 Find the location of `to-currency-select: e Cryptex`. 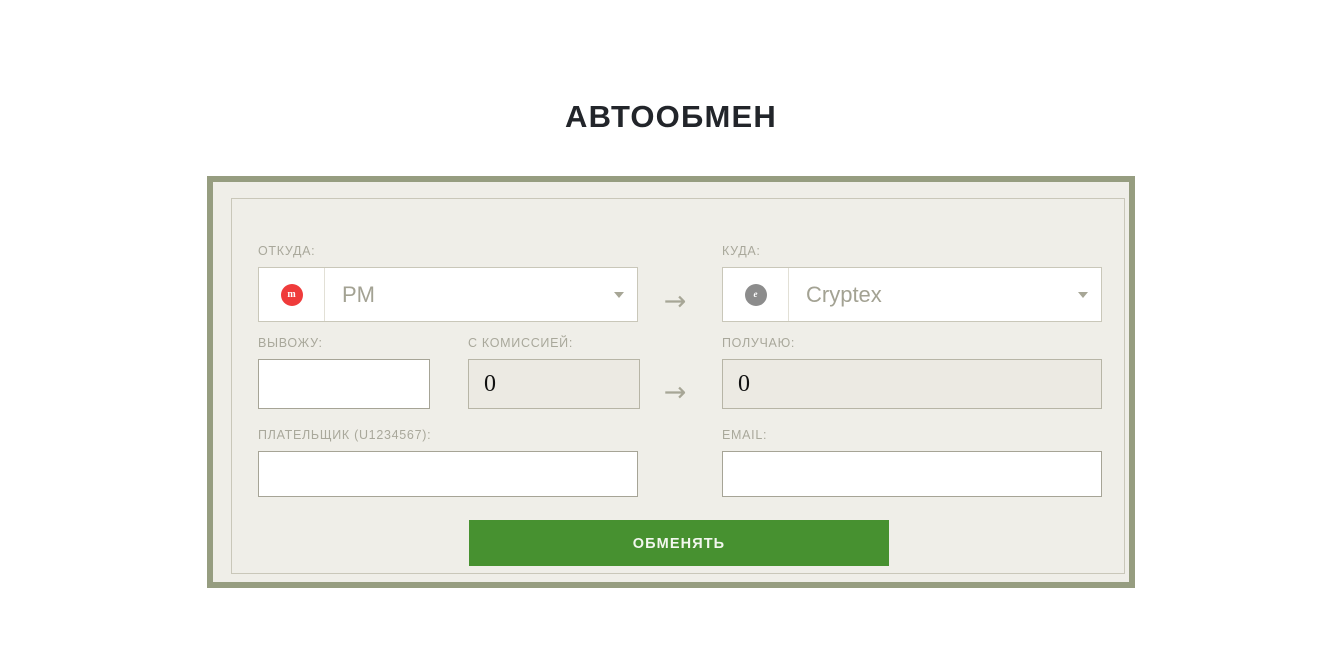

to-currency-select: e Cryptex is located at coordinates (912, 294).